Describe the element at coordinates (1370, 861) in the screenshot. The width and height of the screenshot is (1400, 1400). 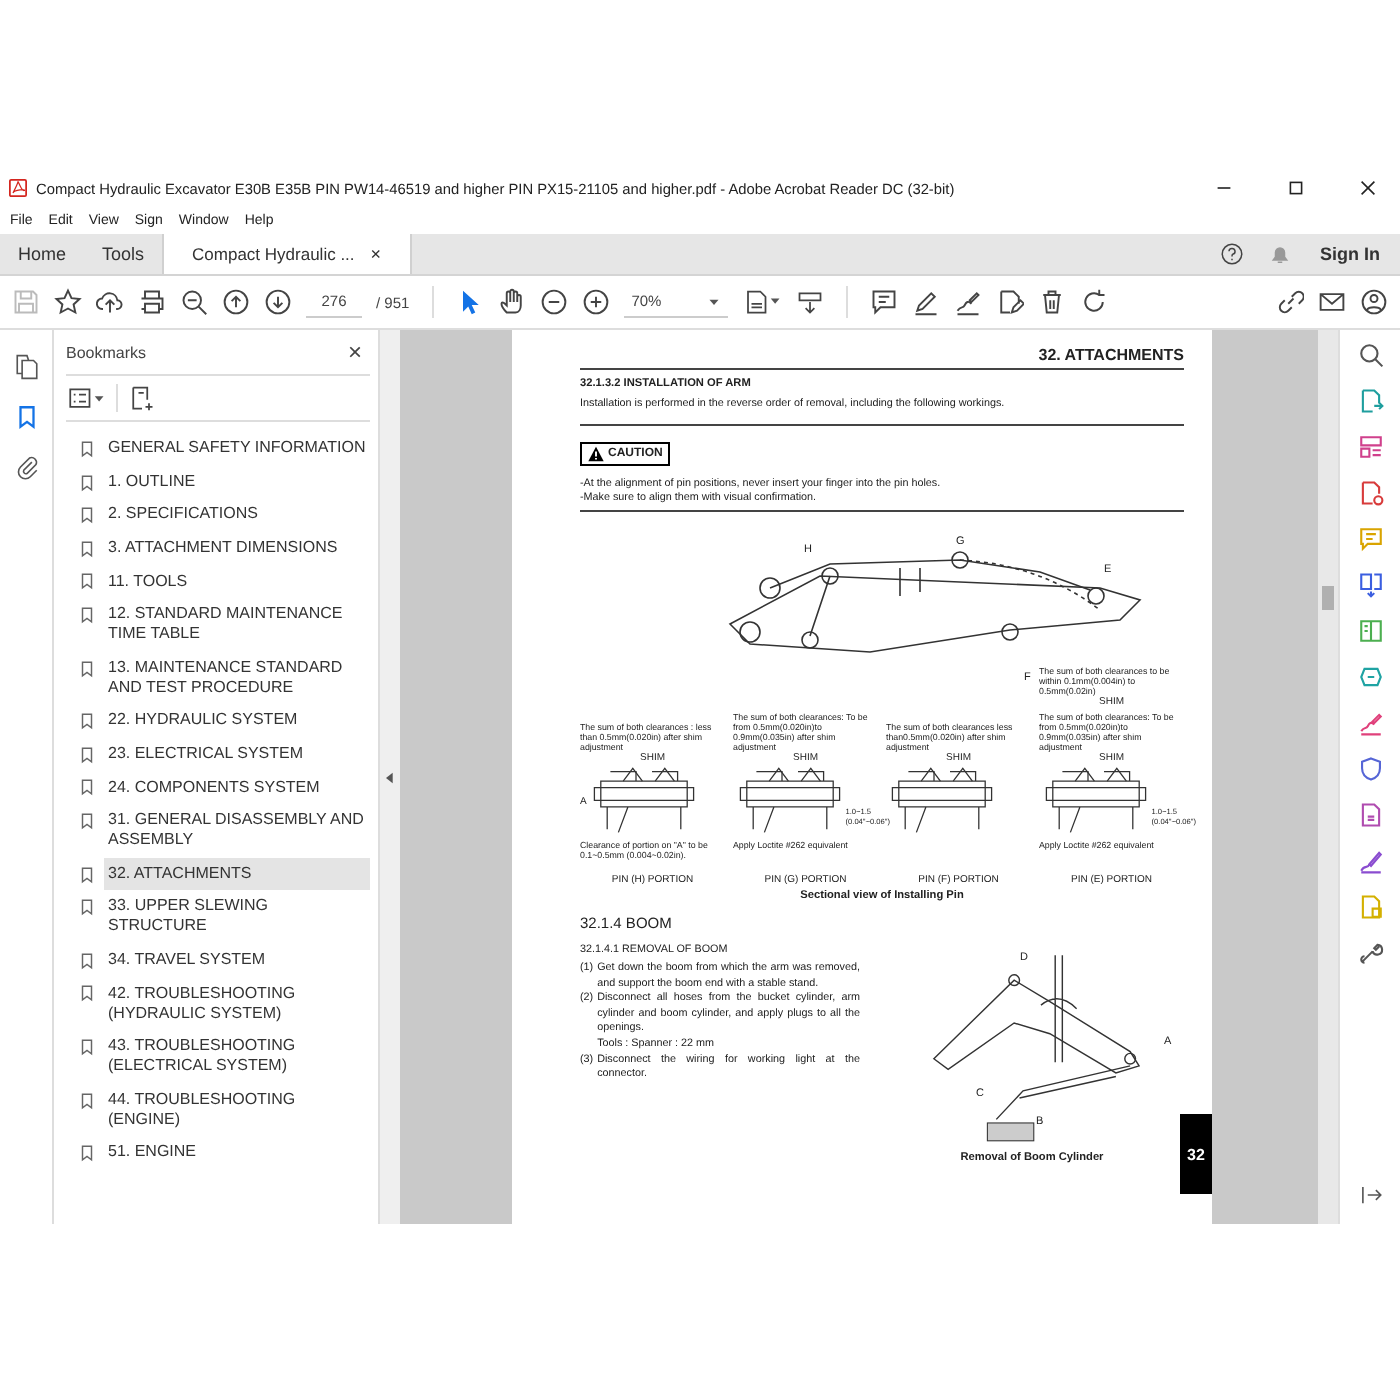
I see `pen-icon` at that location.